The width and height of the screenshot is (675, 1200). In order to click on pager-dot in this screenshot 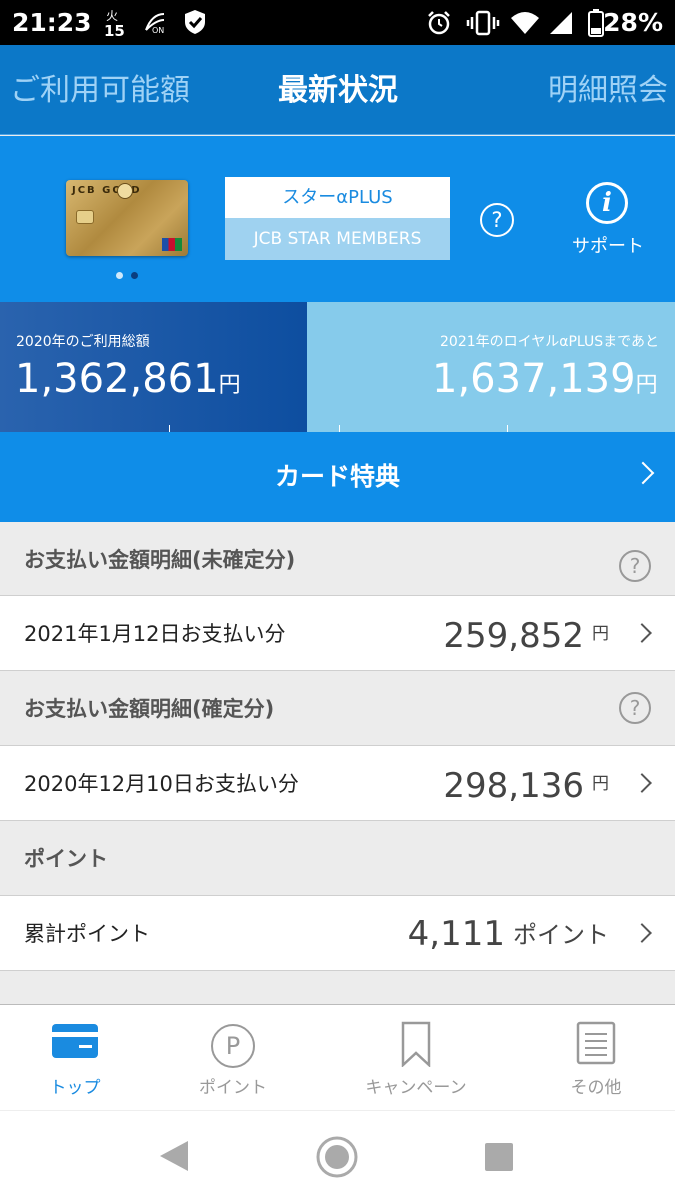, I will do `click(119, 275)`.